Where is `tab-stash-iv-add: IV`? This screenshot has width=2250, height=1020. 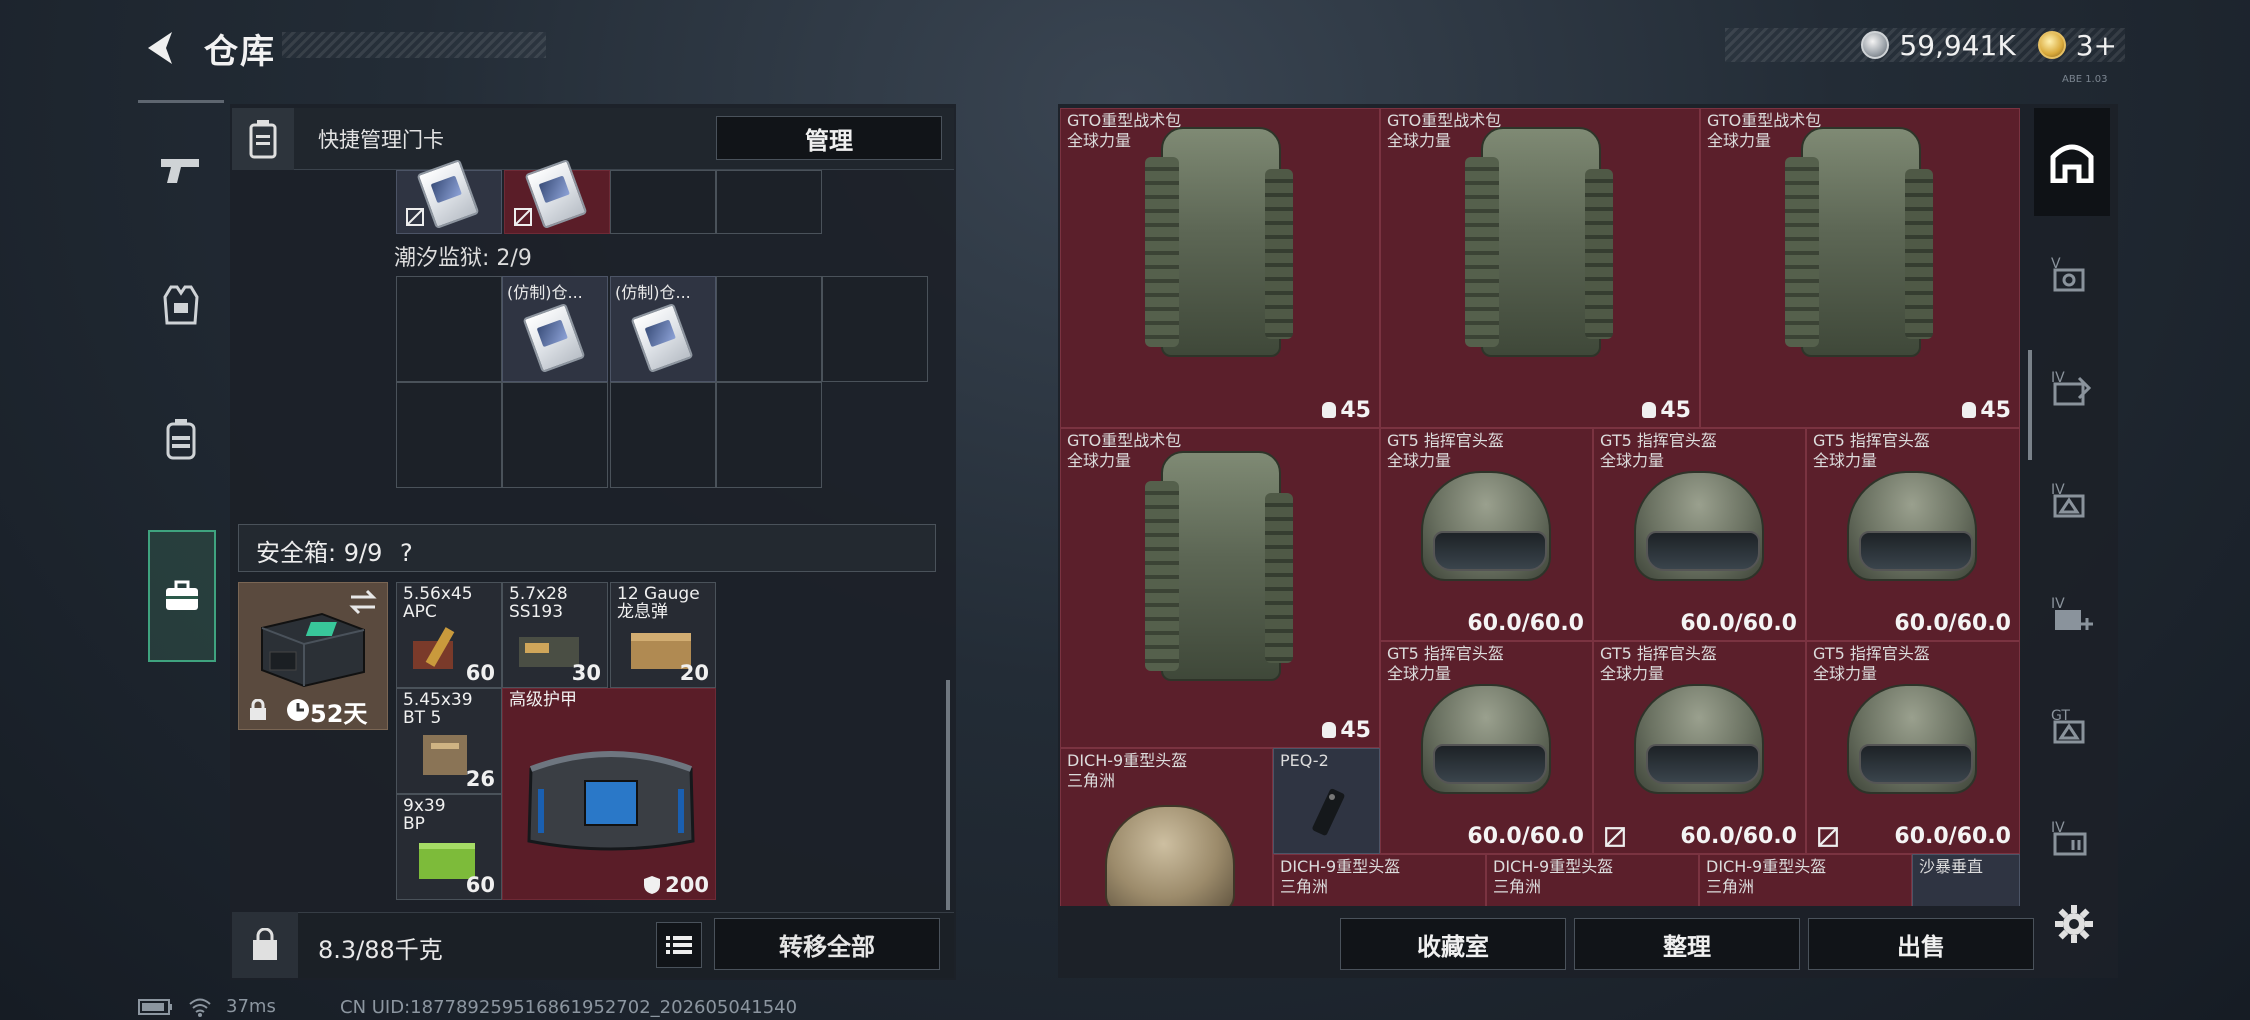 tab-stash-iv-add: IV is located at coordinates (2072, 614).